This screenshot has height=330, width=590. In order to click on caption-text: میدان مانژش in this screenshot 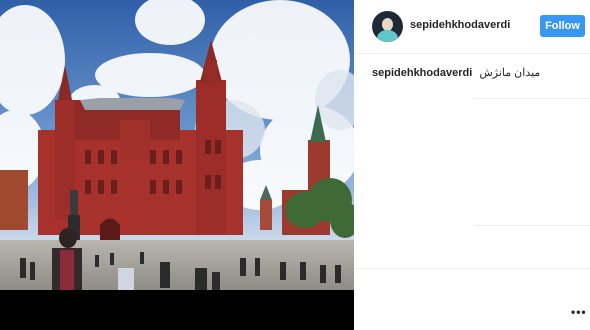, I will do `click(510, 73)`.